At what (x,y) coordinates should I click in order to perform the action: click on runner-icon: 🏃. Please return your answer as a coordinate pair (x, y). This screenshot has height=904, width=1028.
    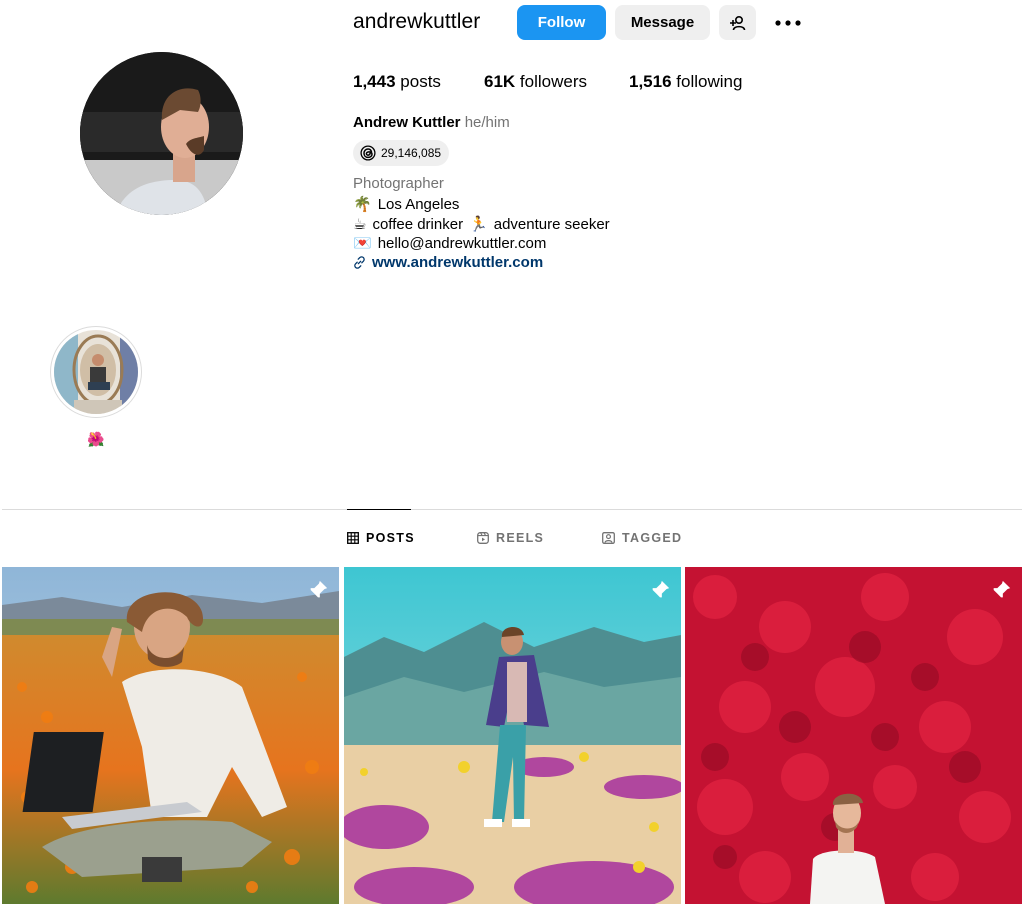
    Looking at the image, I should click on (478, 224).